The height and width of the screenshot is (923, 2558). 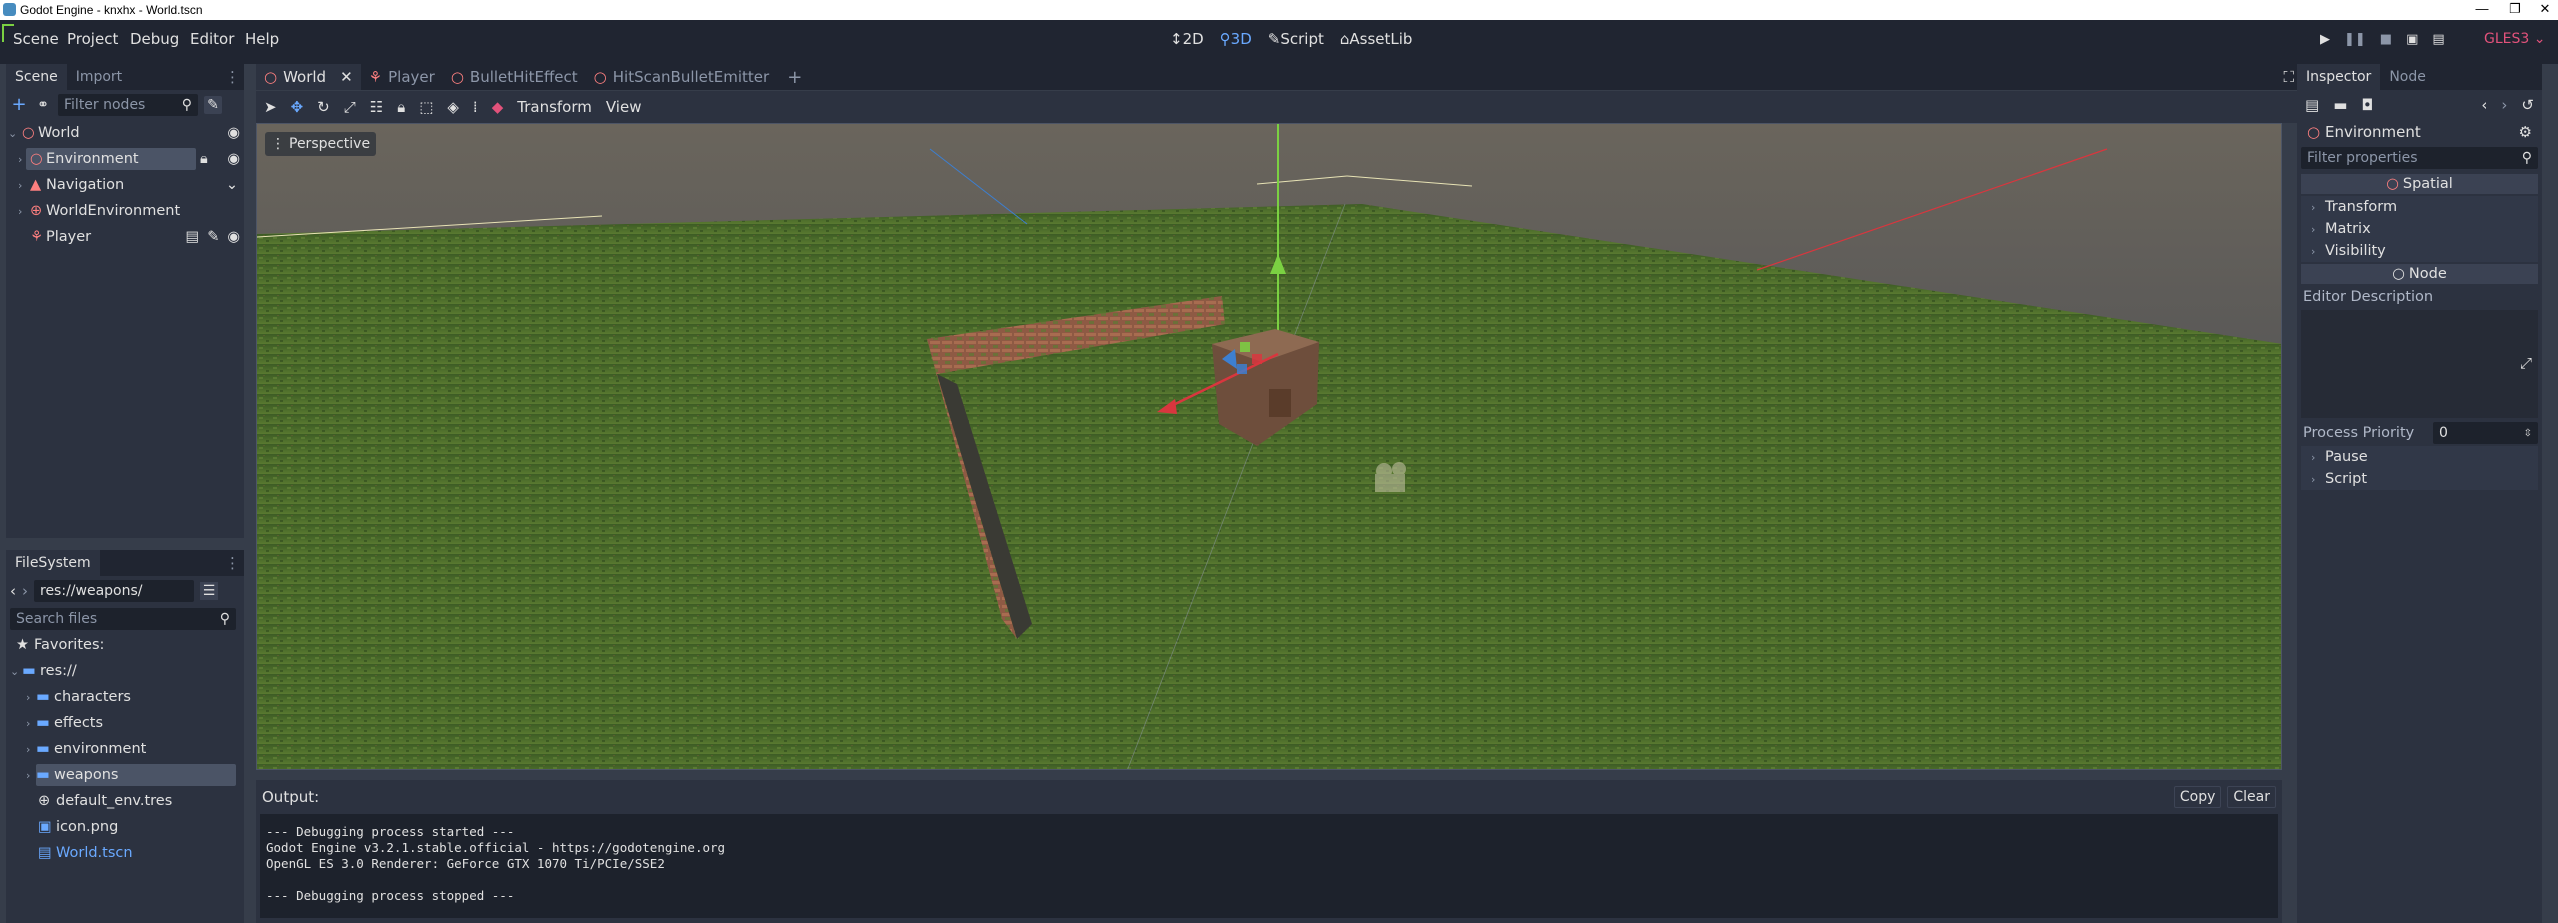 What do you see at coordinates (99, 77) in the screenshot?
I see `tab-import: Import` at bounding box center [99, 77].